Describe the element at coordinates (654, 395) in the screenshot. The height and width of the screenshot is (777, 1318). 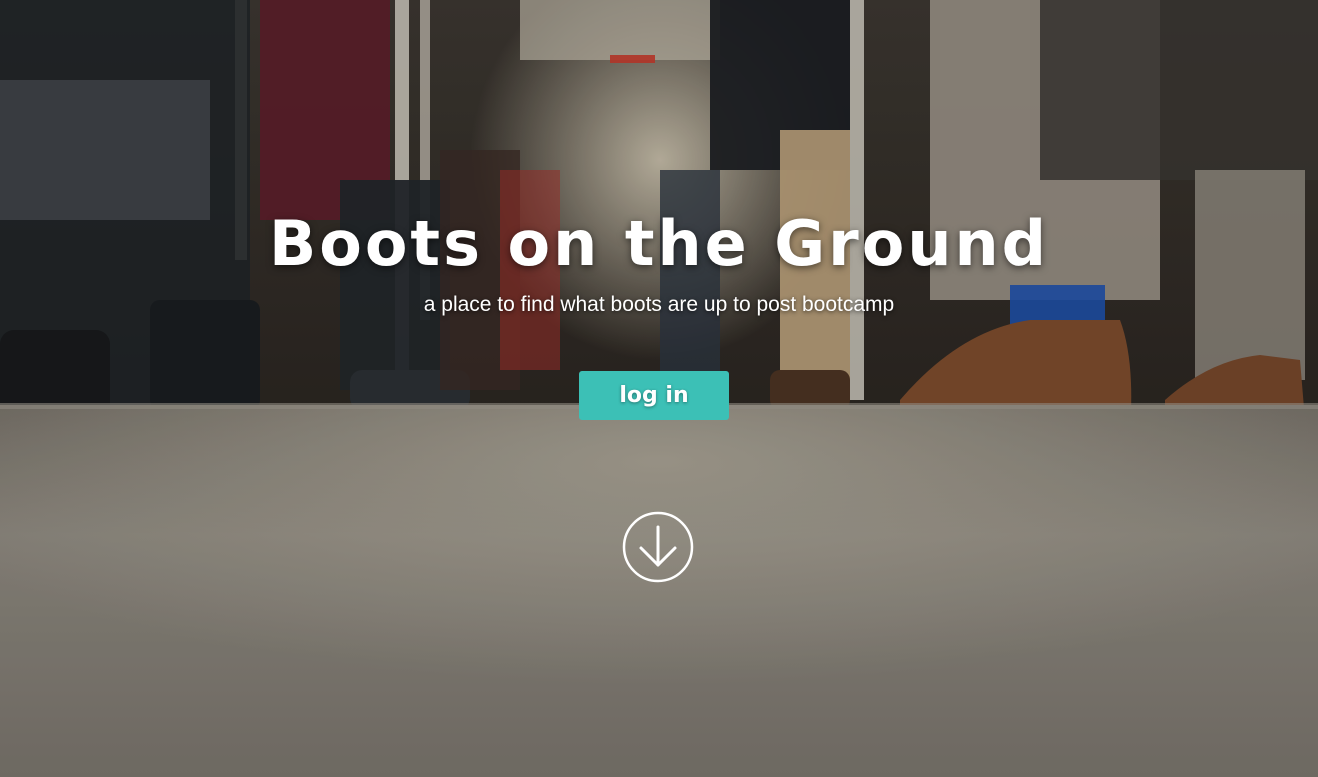
I see `login-button: log in` at that location.